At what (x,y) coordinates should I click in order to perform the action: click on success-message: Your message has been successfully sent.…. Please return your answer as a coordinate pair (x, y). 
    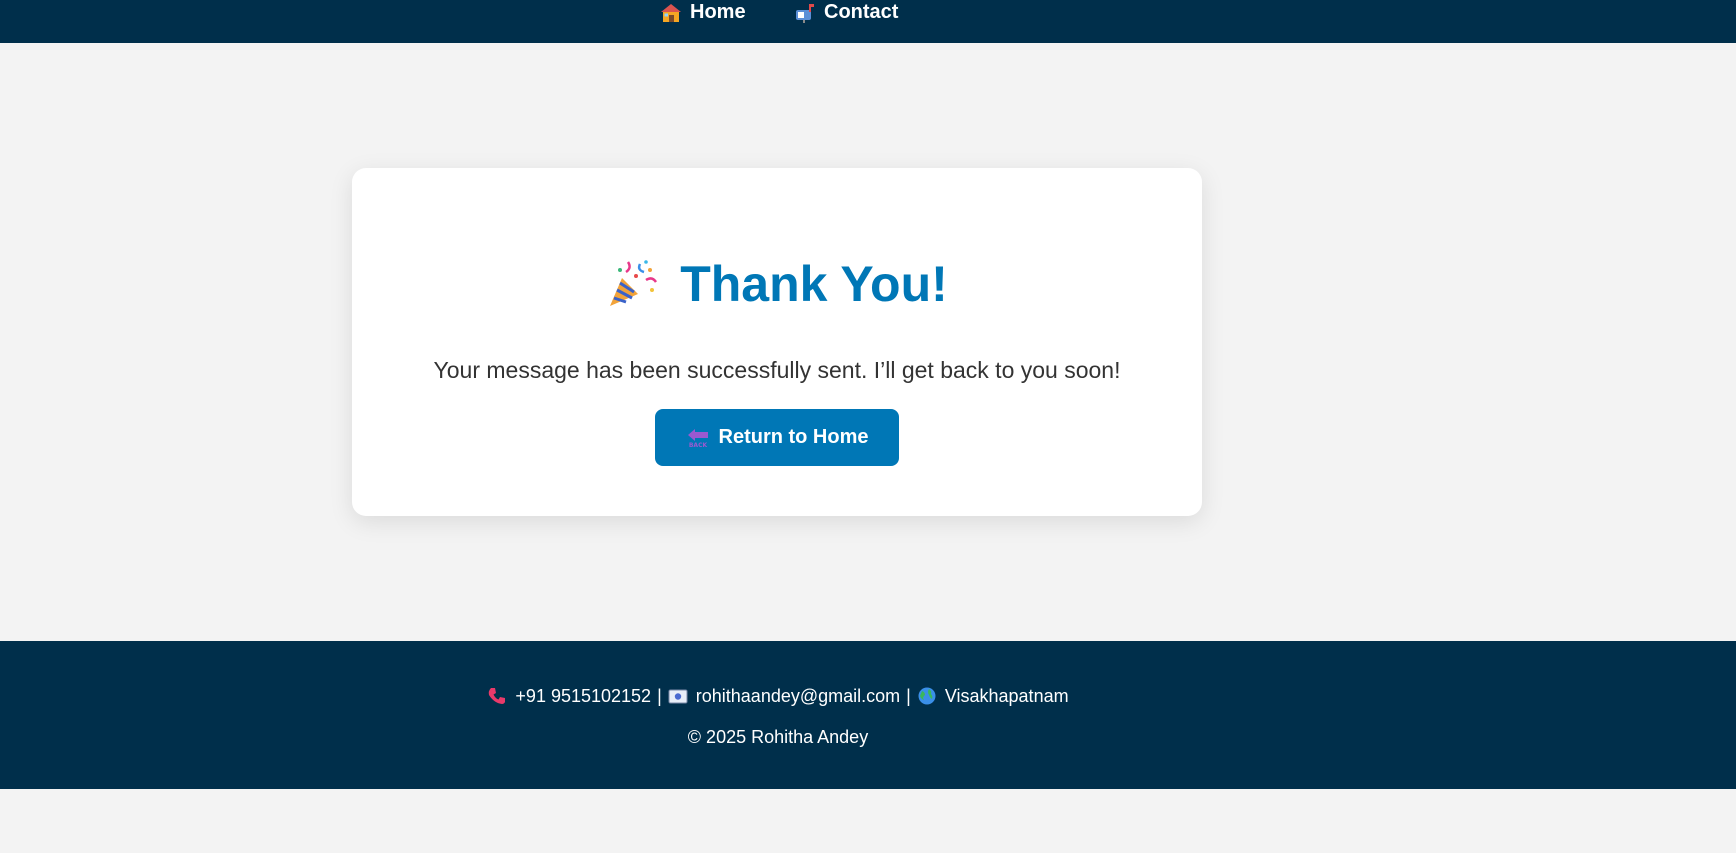
    Looking at the image, I should click on (777, 370).